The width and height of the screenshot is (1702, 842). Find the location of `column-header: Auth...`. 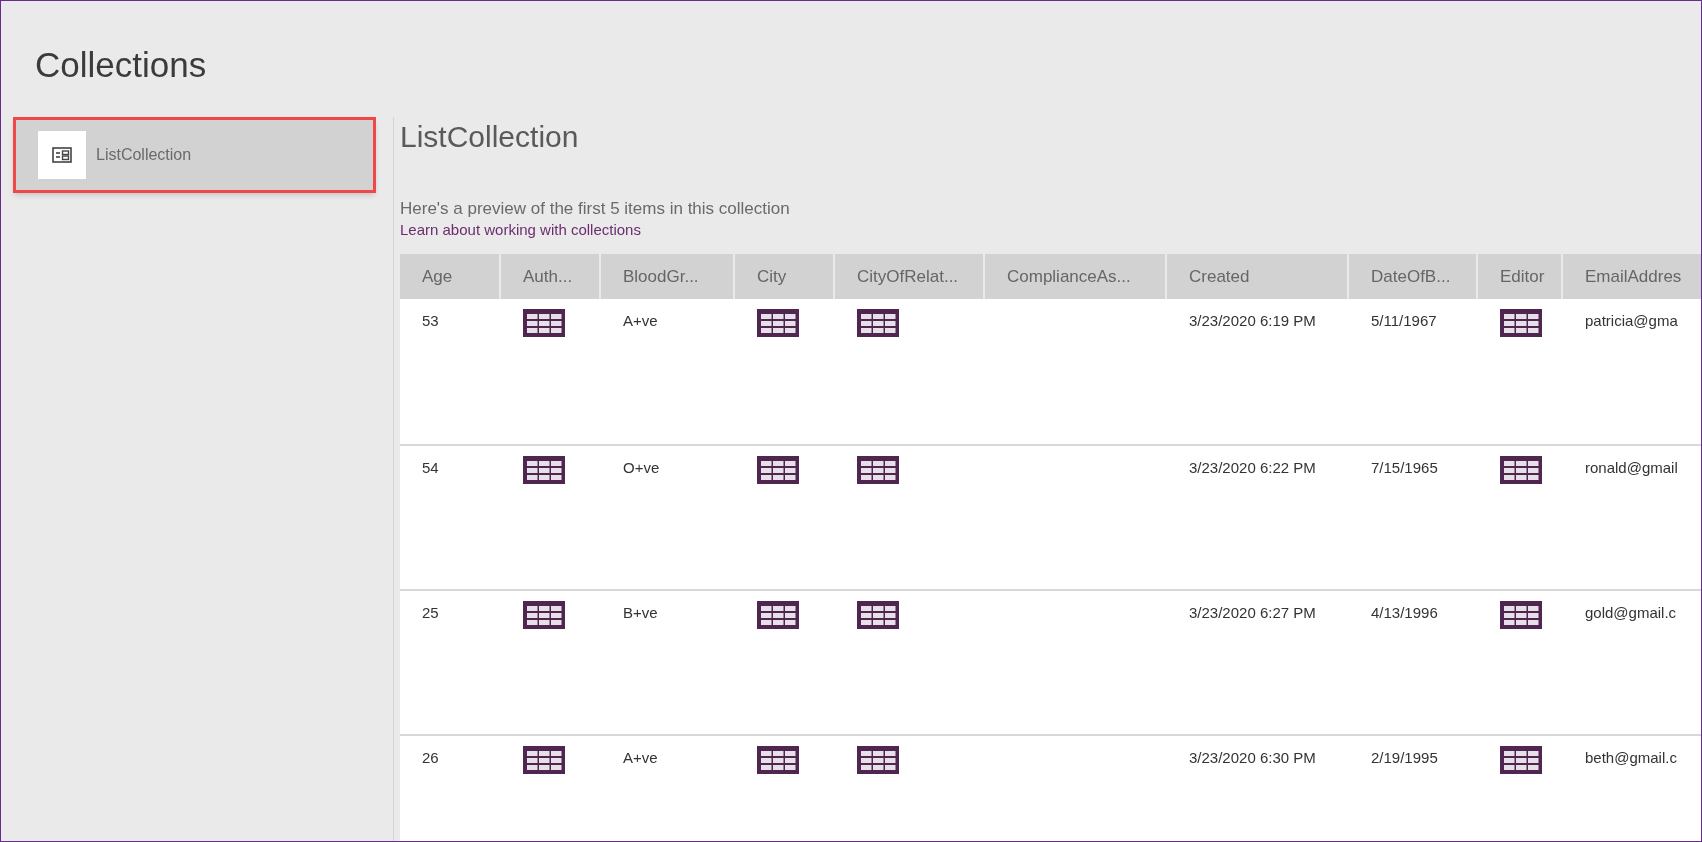

column-header: Auth... is located at coordinates (550, 276).